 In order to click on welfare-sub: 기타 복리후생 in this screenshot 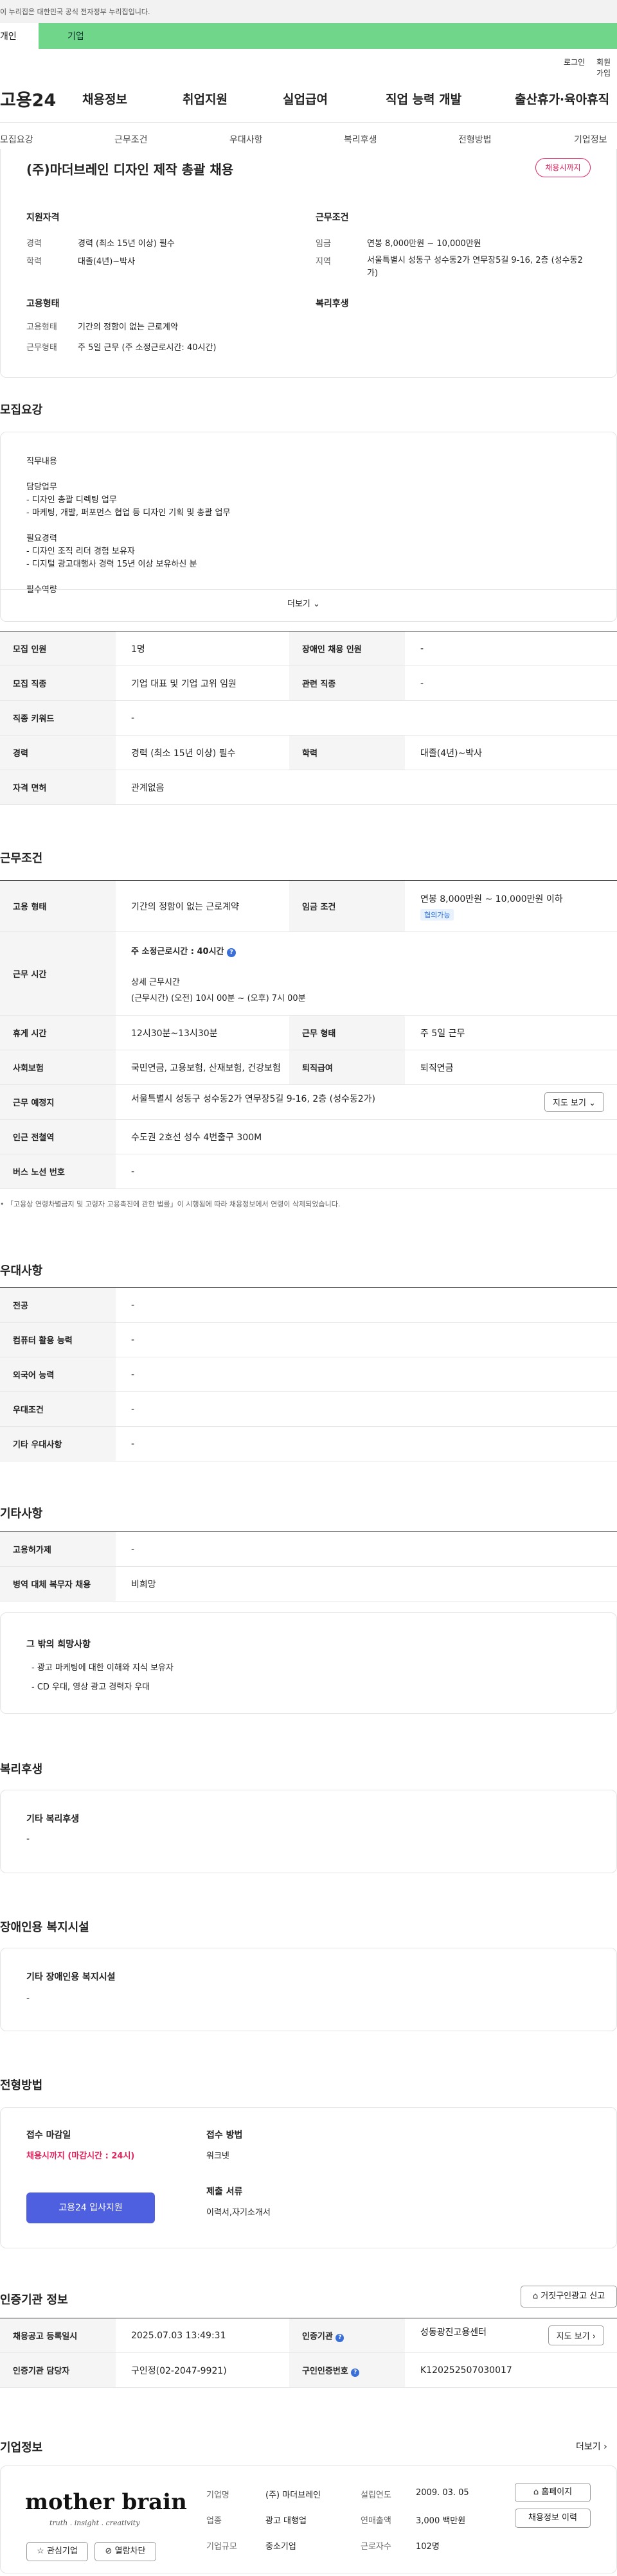, I will do `click(53, 1819)`.